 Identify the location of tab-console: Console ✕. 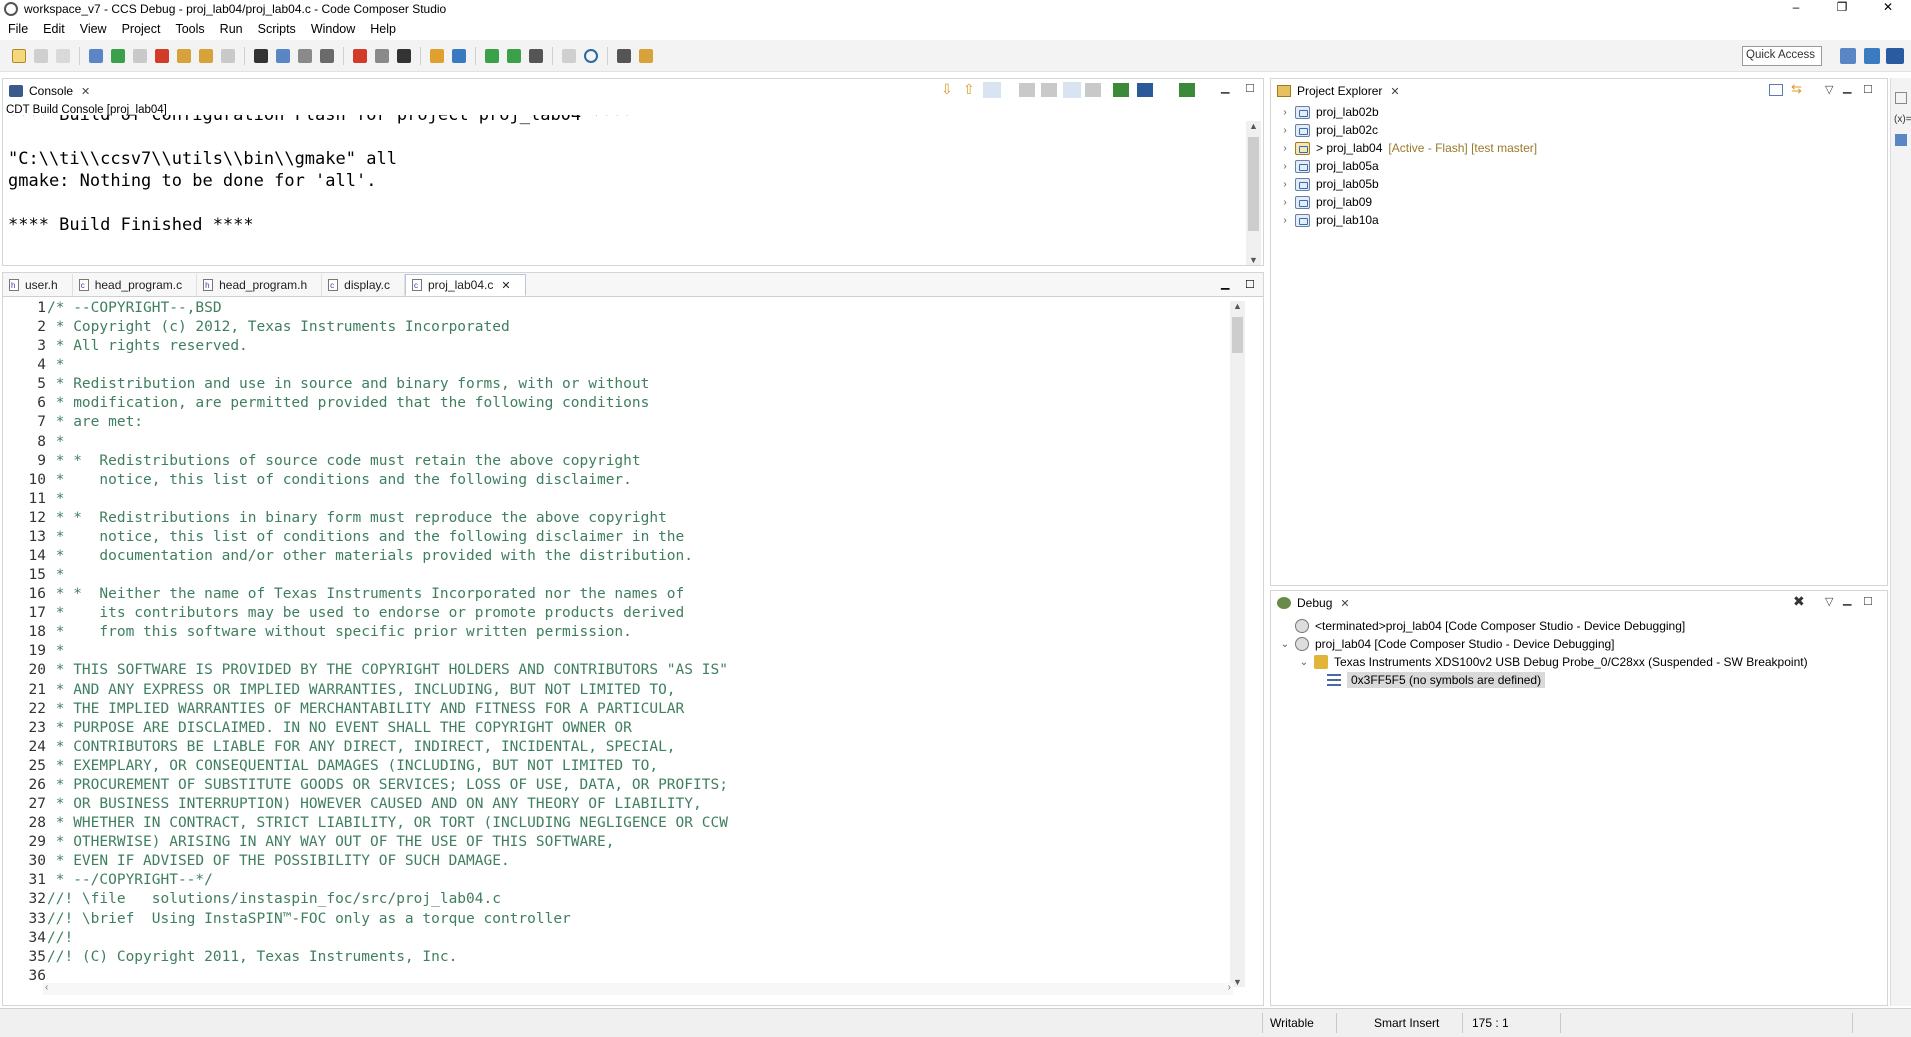
(49, 91).